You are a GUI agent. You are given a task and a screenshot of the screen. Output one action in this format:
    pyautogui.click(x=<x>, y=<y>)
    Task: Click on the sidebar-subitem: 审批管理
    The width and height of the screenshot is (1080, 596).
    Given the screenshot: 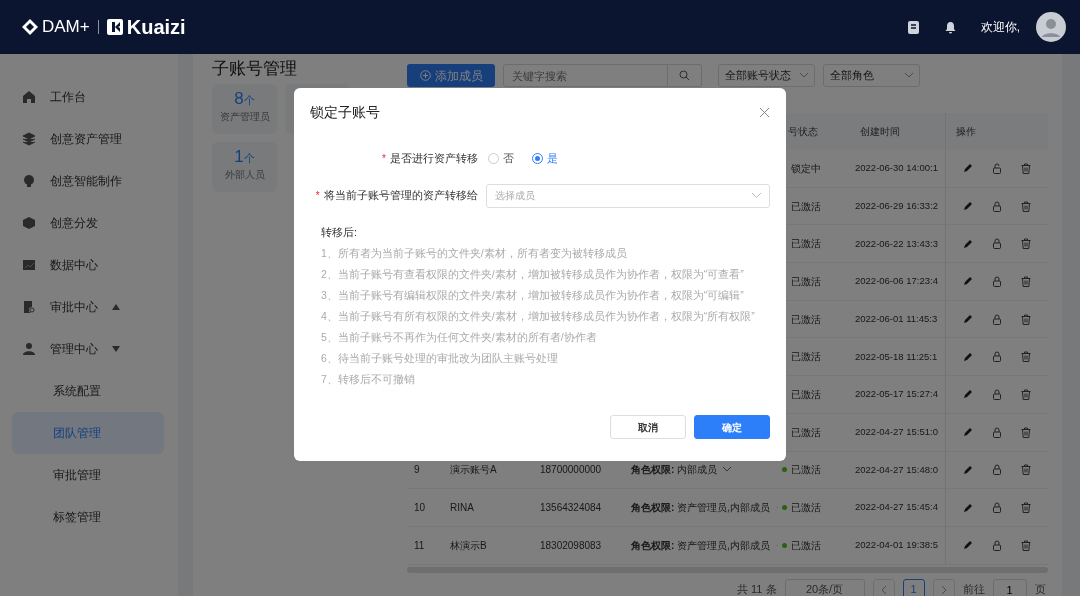 What is the action you would take?
    pyautogui.click(x=88, y=475)
    